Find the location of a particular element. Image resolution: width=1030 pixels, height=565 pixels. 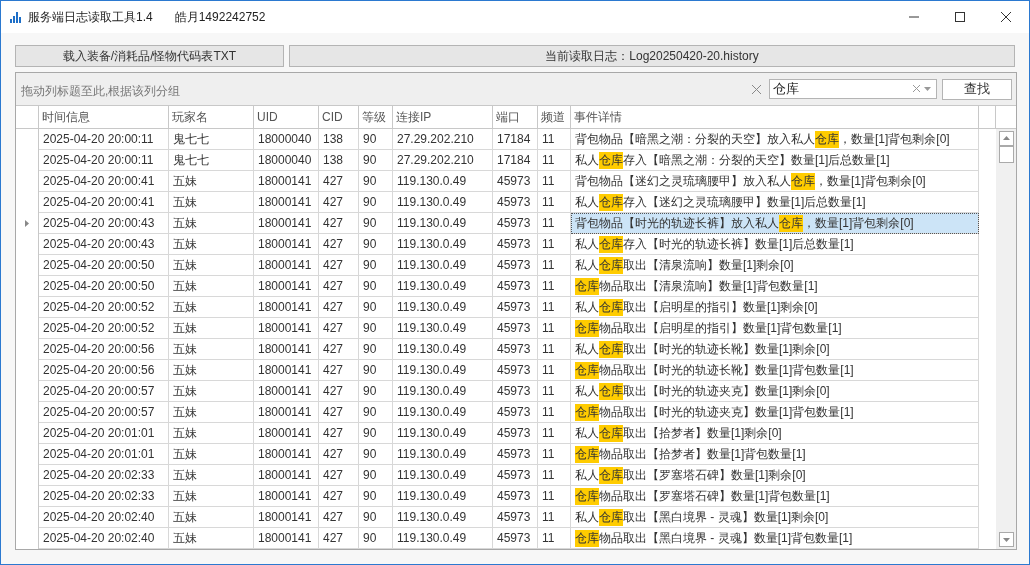

search-field: 仓库 is located at coordinates (853, 89).